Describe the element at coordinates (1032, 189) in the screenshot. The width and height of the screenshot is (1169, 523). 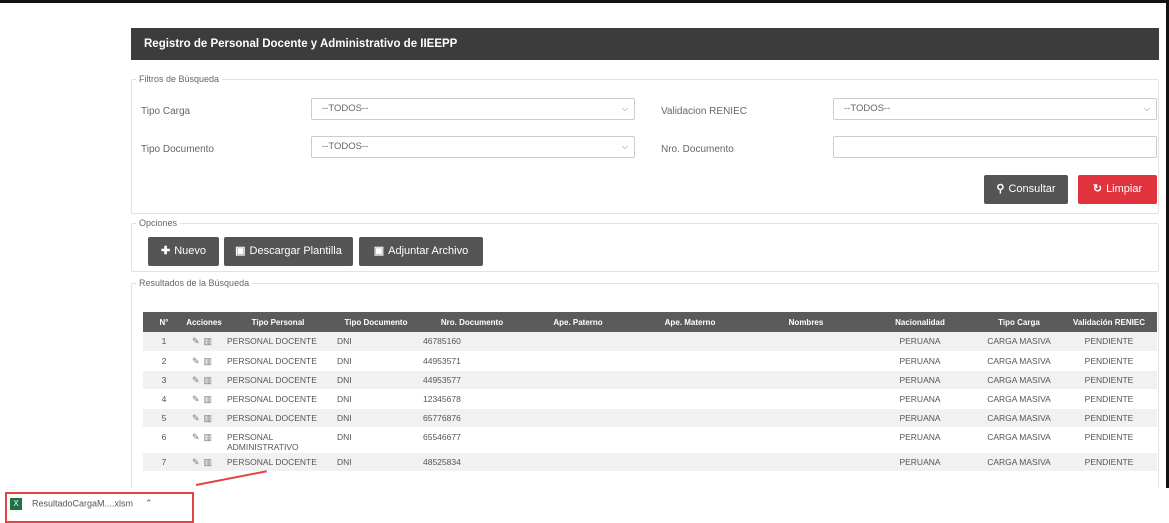
I see `consultar-label: Consultar` at that location.